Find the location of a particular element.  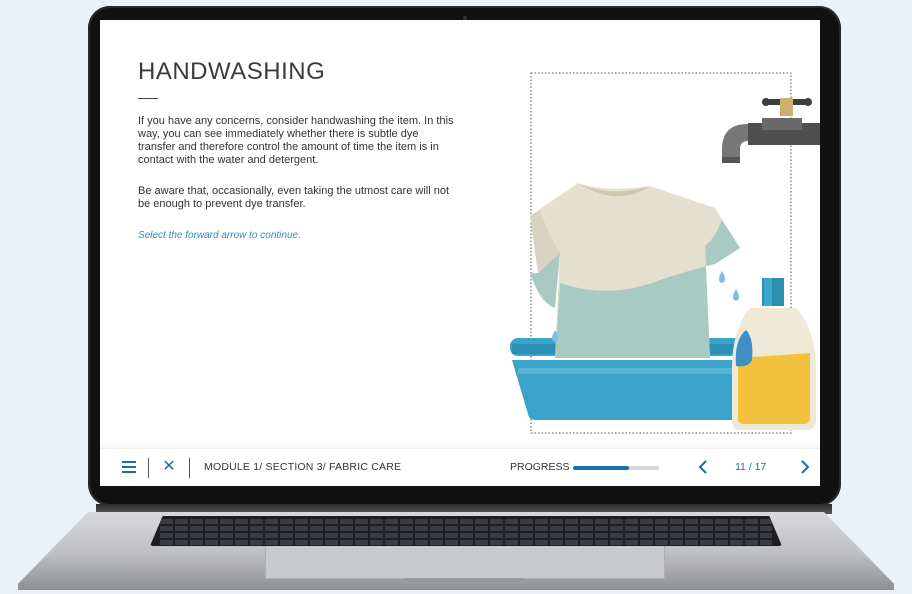

progress-fill is located at coordinates (601, 468).